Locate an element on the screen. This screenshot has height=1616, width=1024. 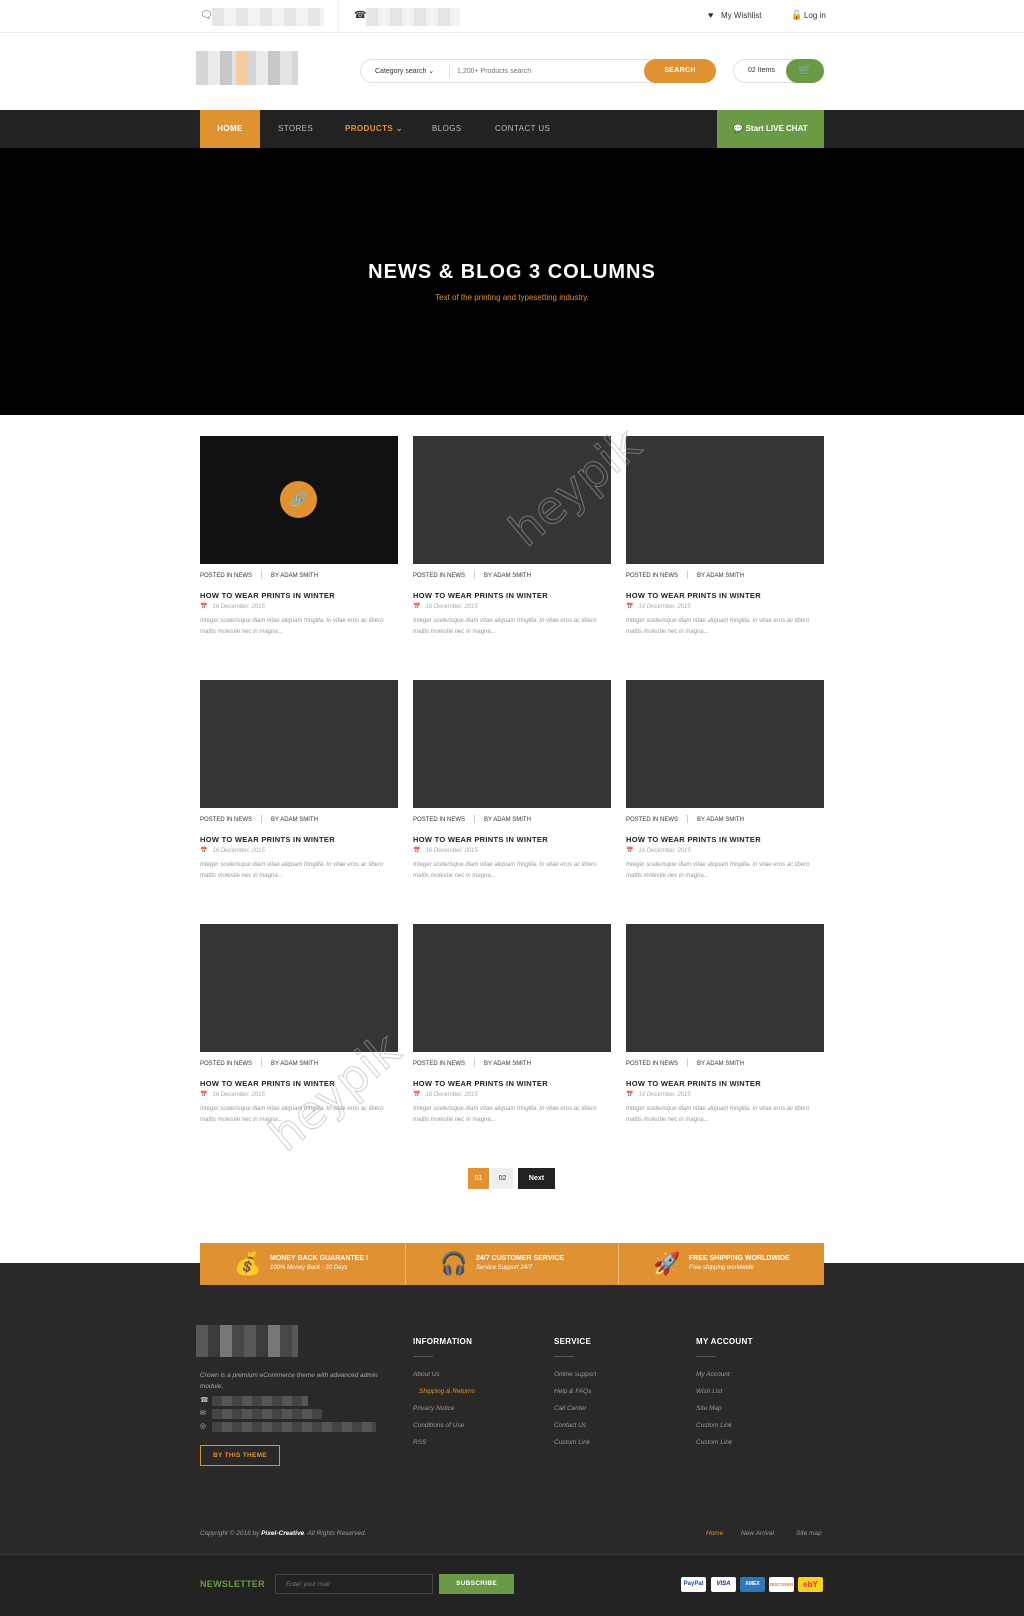
footer-link: Site Map is located at coordinates (724, 1413).